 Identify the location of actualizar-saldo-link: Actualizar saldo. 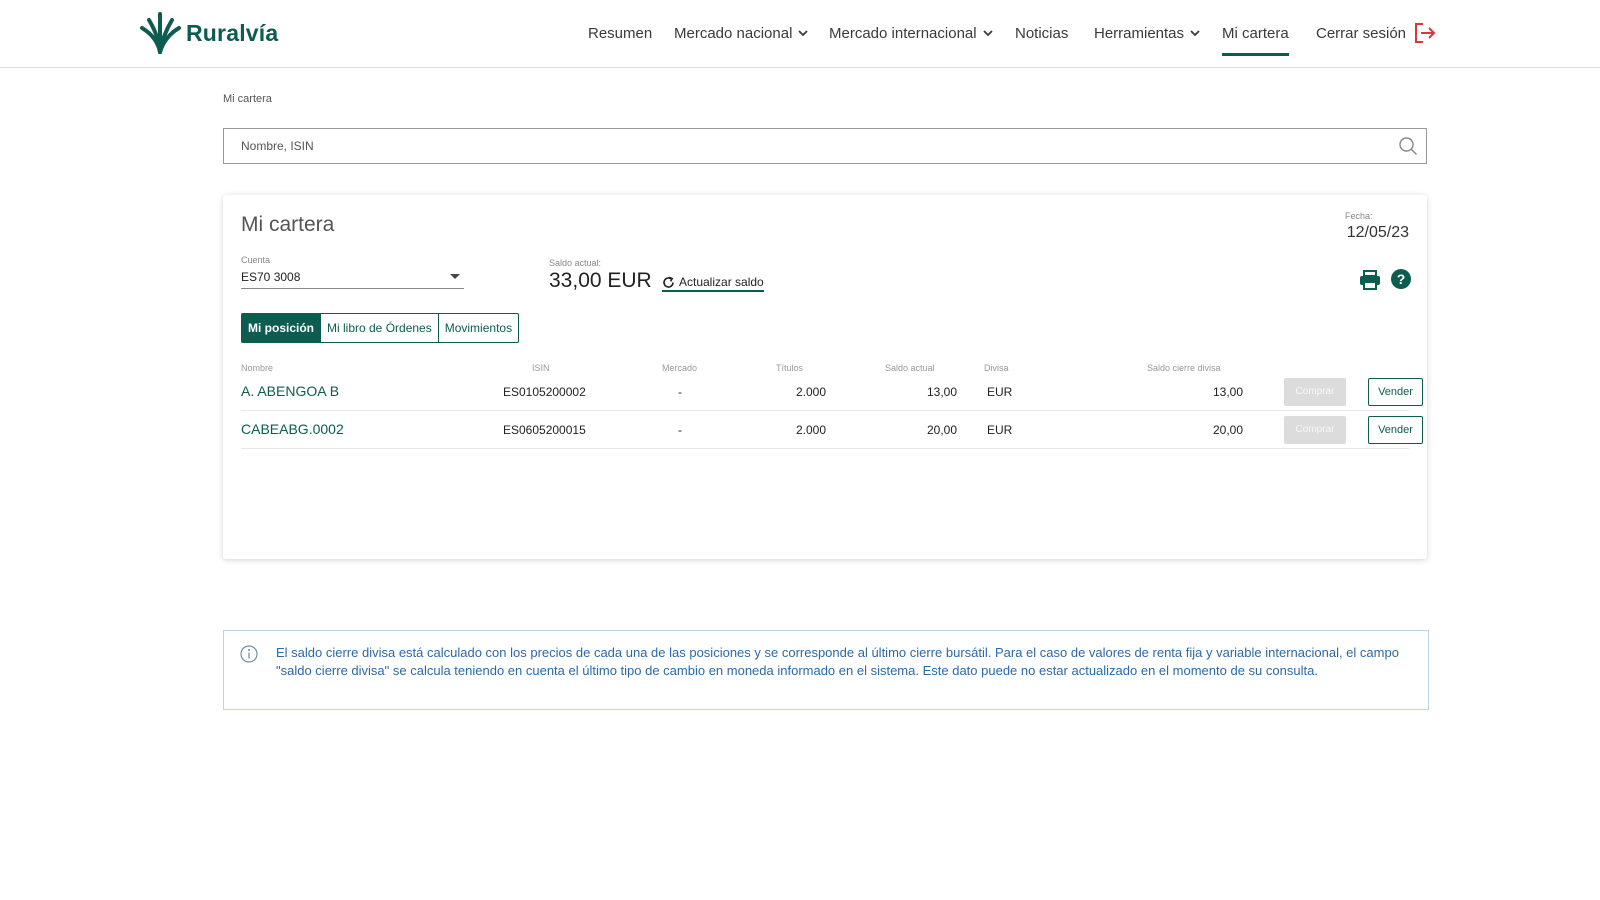
(713, 283).